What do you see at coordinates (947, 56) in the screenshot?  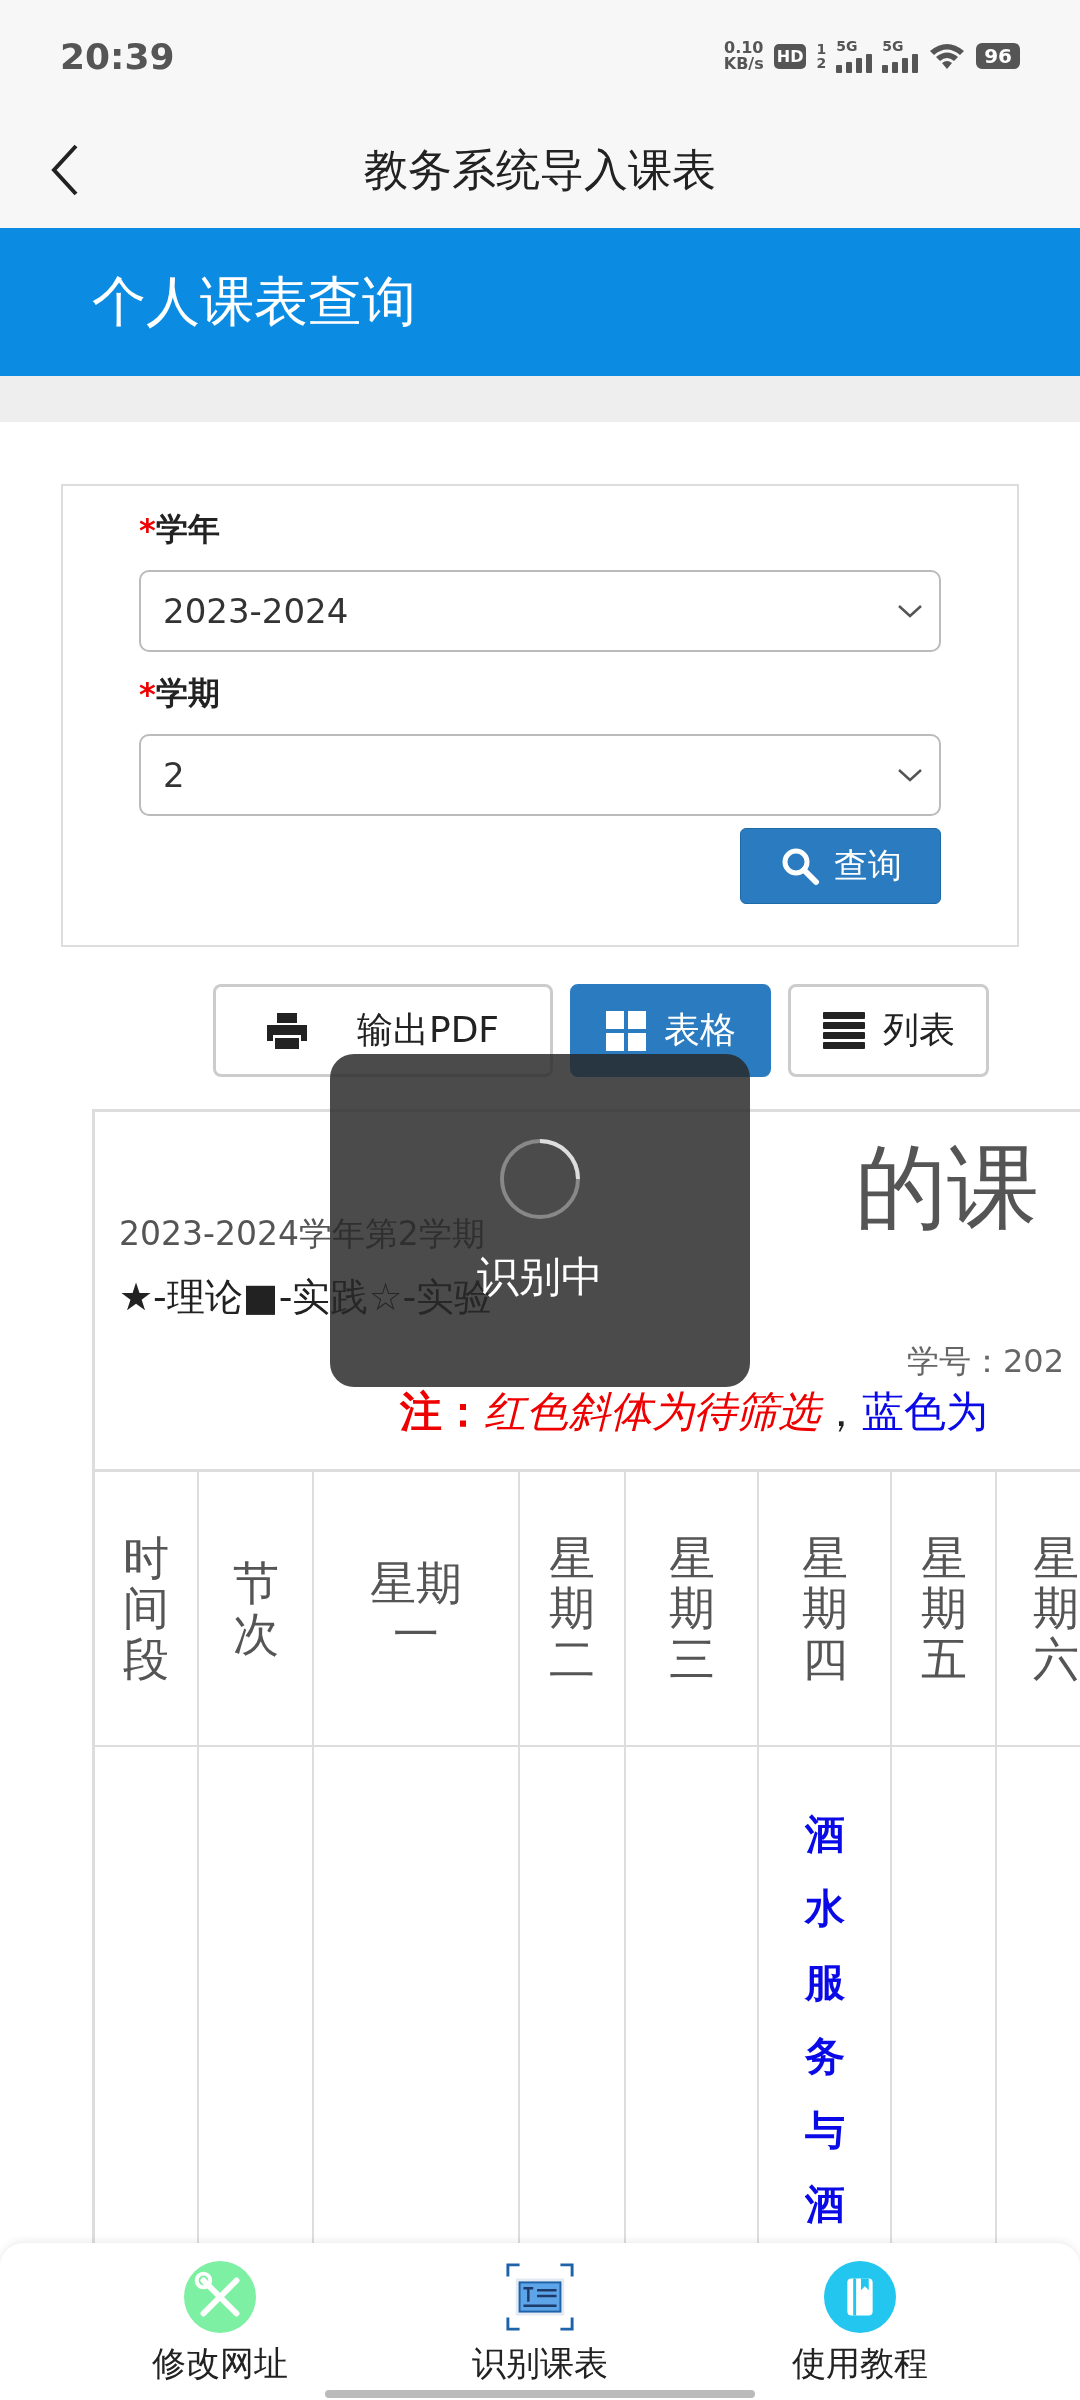 I see `wifi-icon` at bounding box center [947, 56].